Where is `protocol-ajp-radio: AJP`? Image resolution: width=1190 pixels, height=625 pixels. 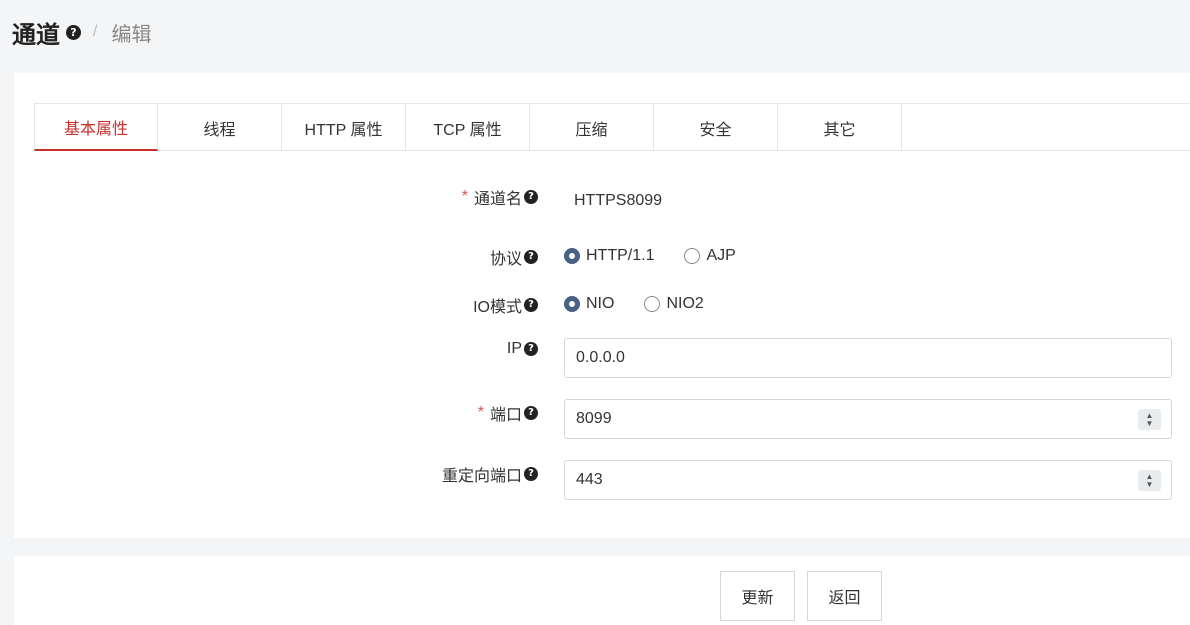 protocol-ajp-radio: AJP is located at coordinates (710, 256).